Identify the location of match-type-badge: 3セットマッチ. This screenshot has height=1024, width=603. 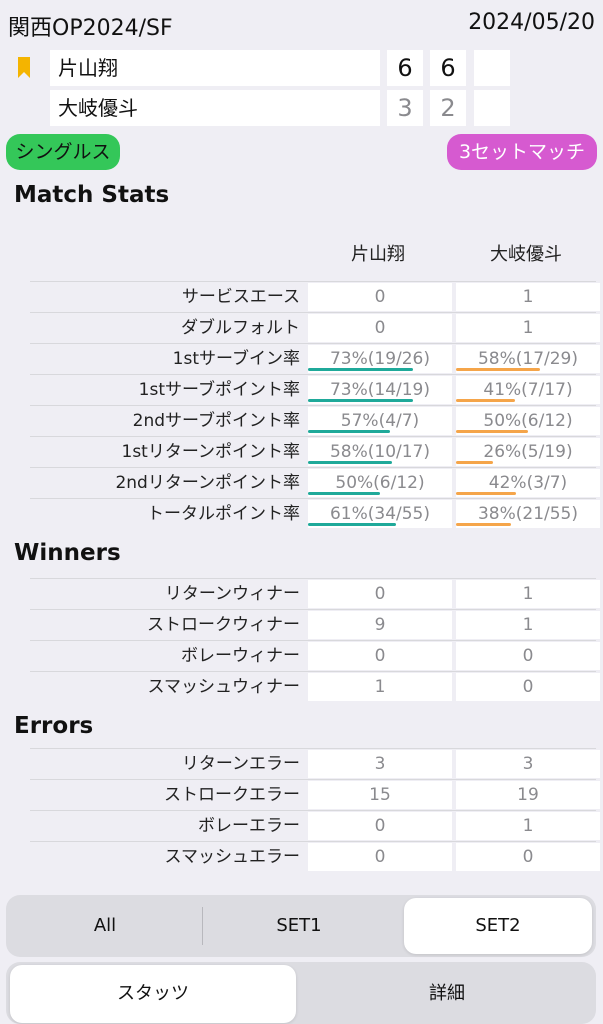
(522, 152).